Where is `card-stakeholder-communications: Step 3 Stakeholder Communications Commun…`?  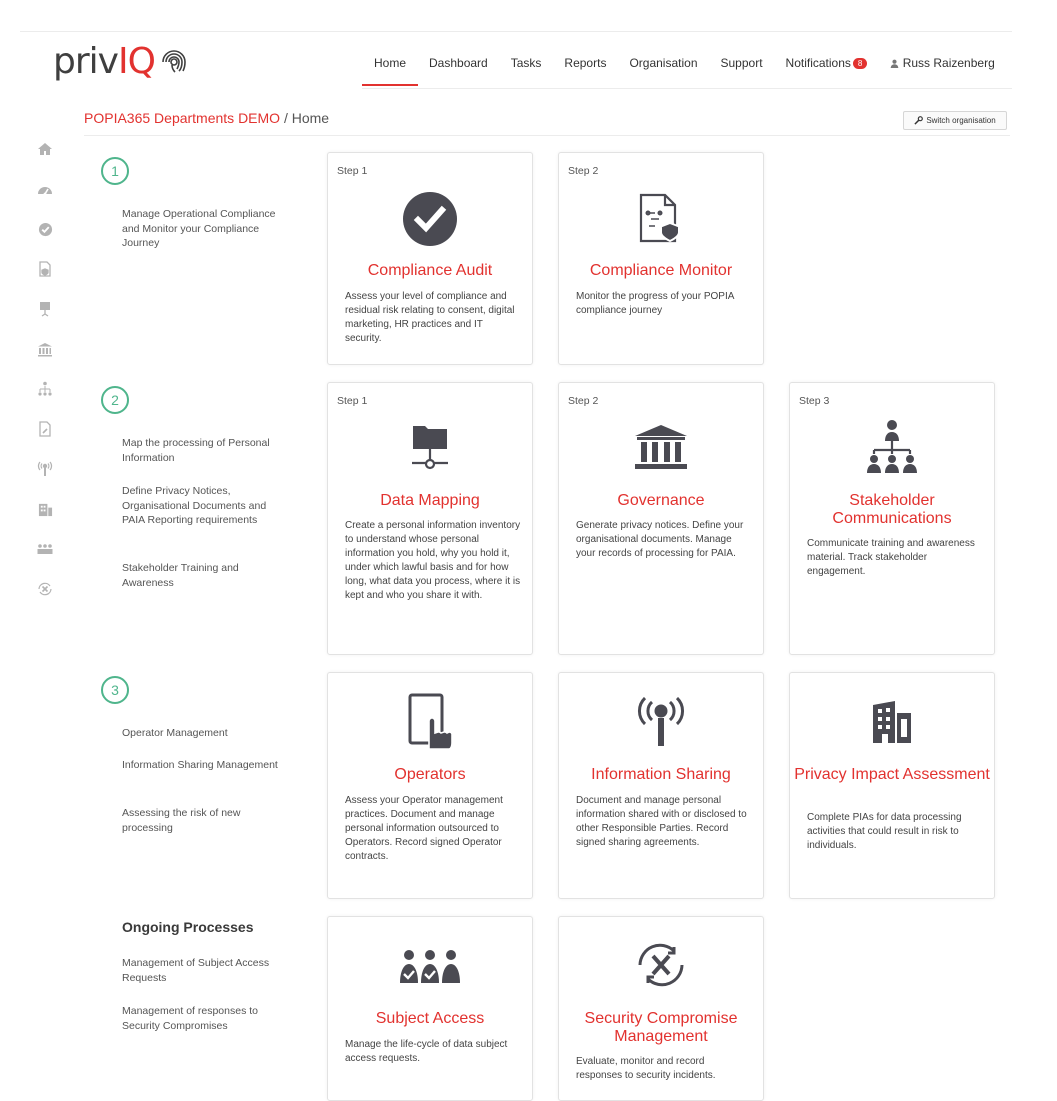
card-stakeholder-communications: Step 3 Stakeholder Communications Commun… is located at coordinates (892, 518).